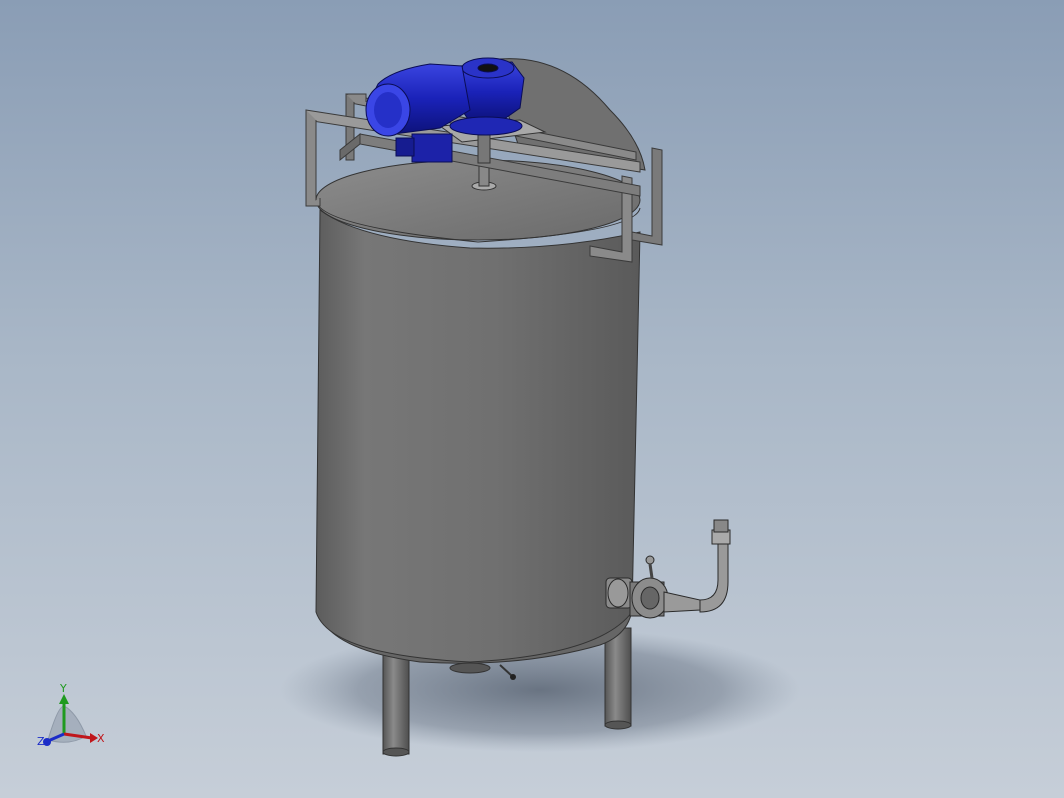 This screenshot has height=798, width=1064. Describe the element at coordinates (470, 668) in the screenshot. I see `bottom-drain` at that location.